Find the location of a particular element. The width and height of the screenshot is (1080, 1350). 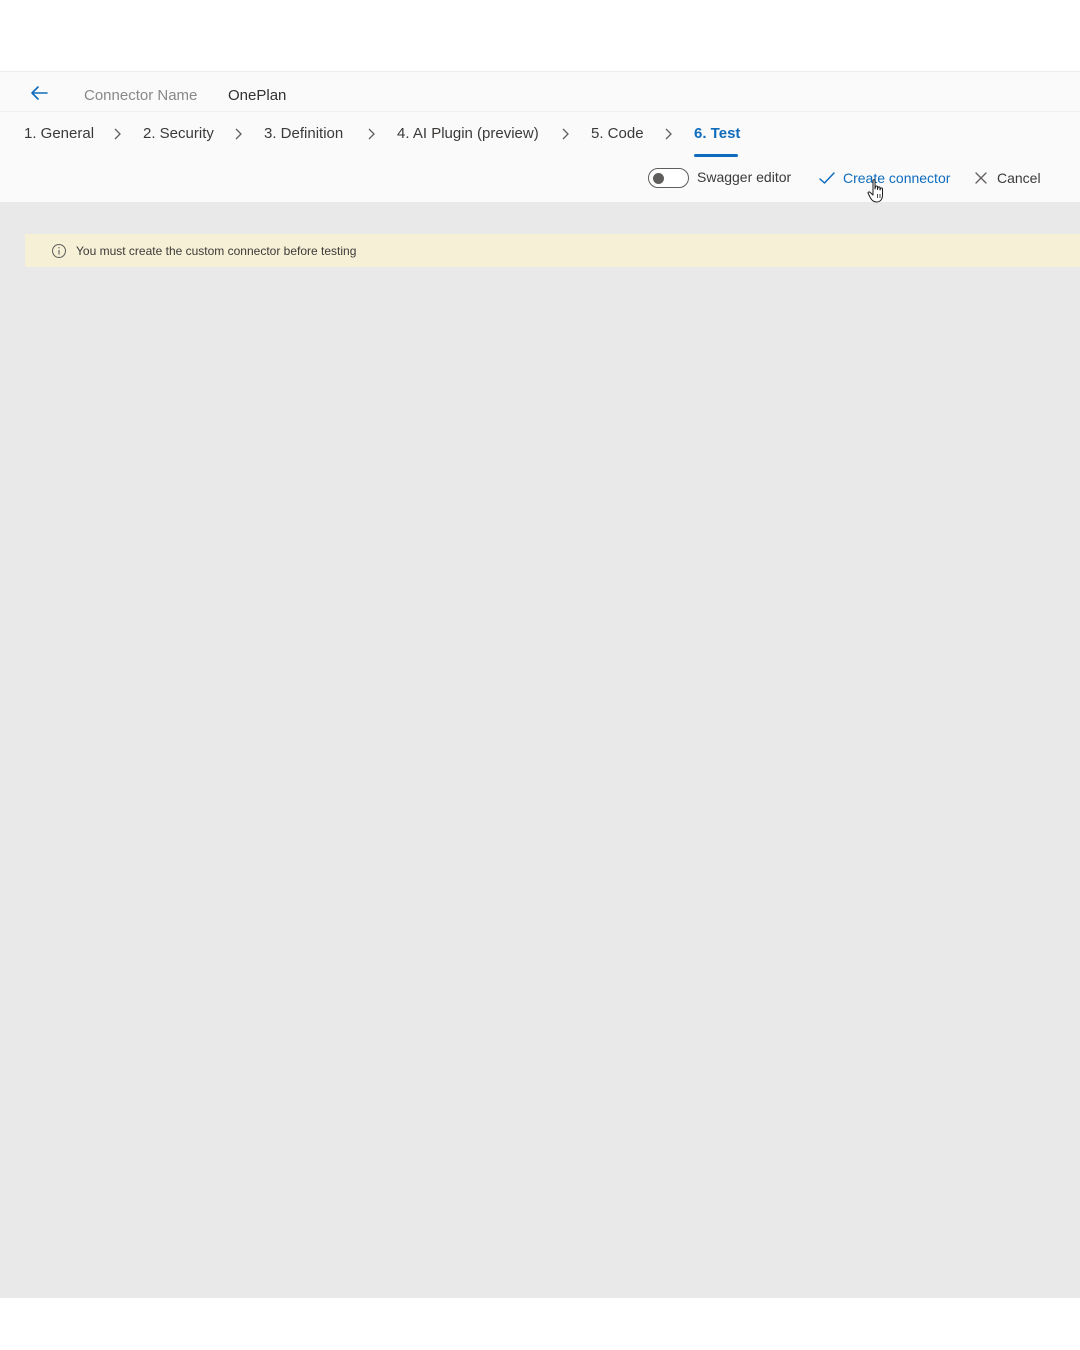

tab-ai-plugin: 4. AI Plugin (preview) is located at coordinates (468, 133).